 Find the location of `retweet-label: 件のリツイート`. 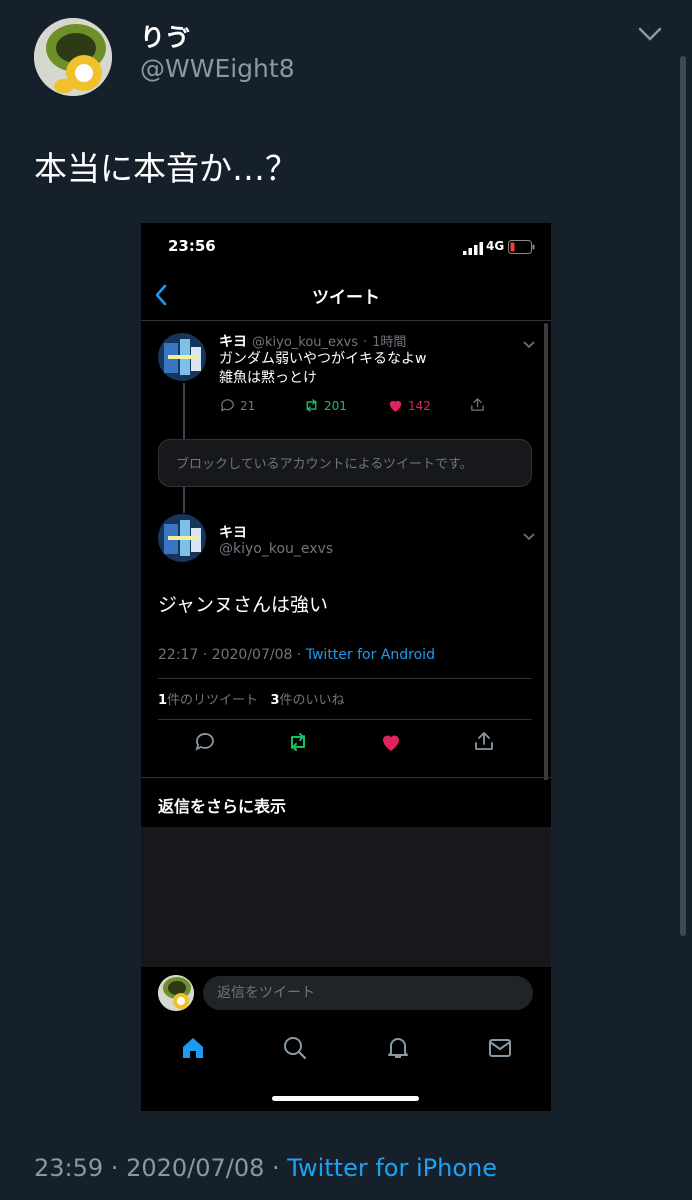

retweet-label: 件のリツイート is located at coordinates (213, 700).